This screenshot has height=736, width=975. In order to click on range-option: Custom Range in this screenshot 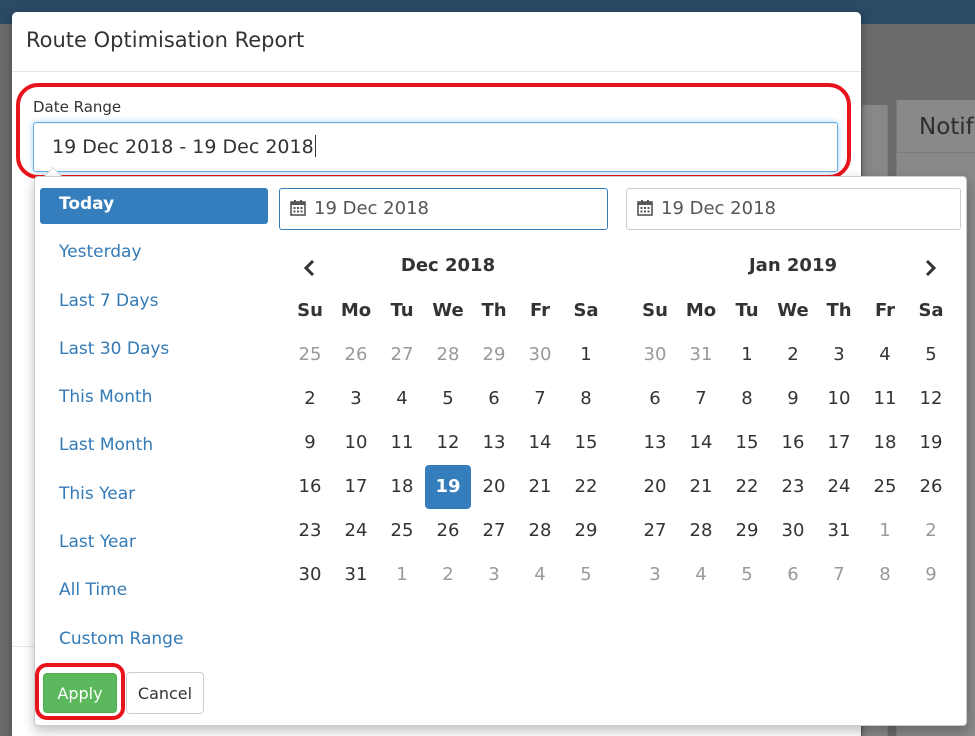, I will do `click(154, 641)`.